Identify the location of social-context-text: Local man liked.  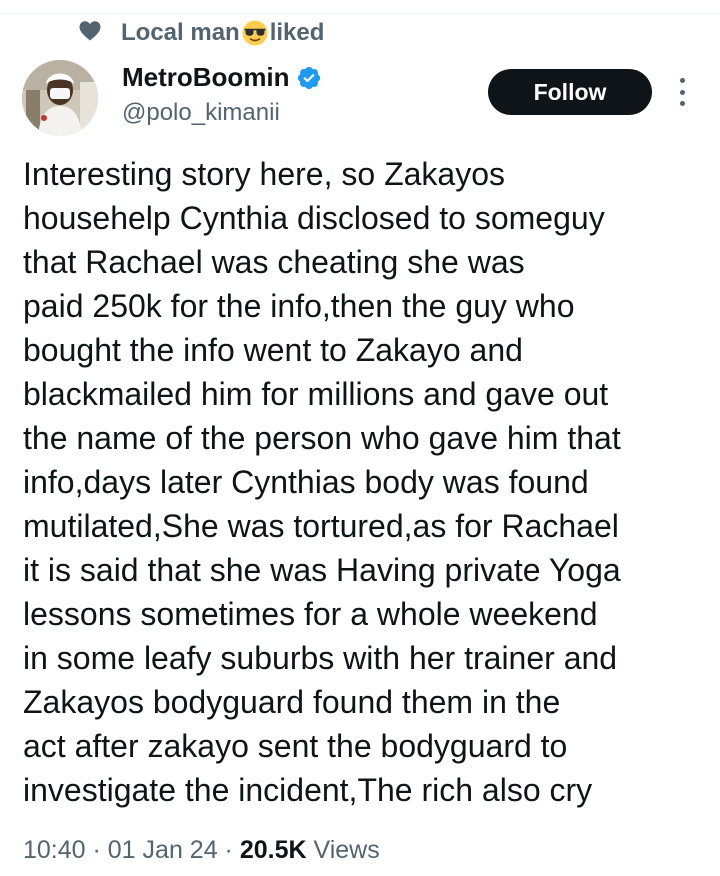
(222, 33).